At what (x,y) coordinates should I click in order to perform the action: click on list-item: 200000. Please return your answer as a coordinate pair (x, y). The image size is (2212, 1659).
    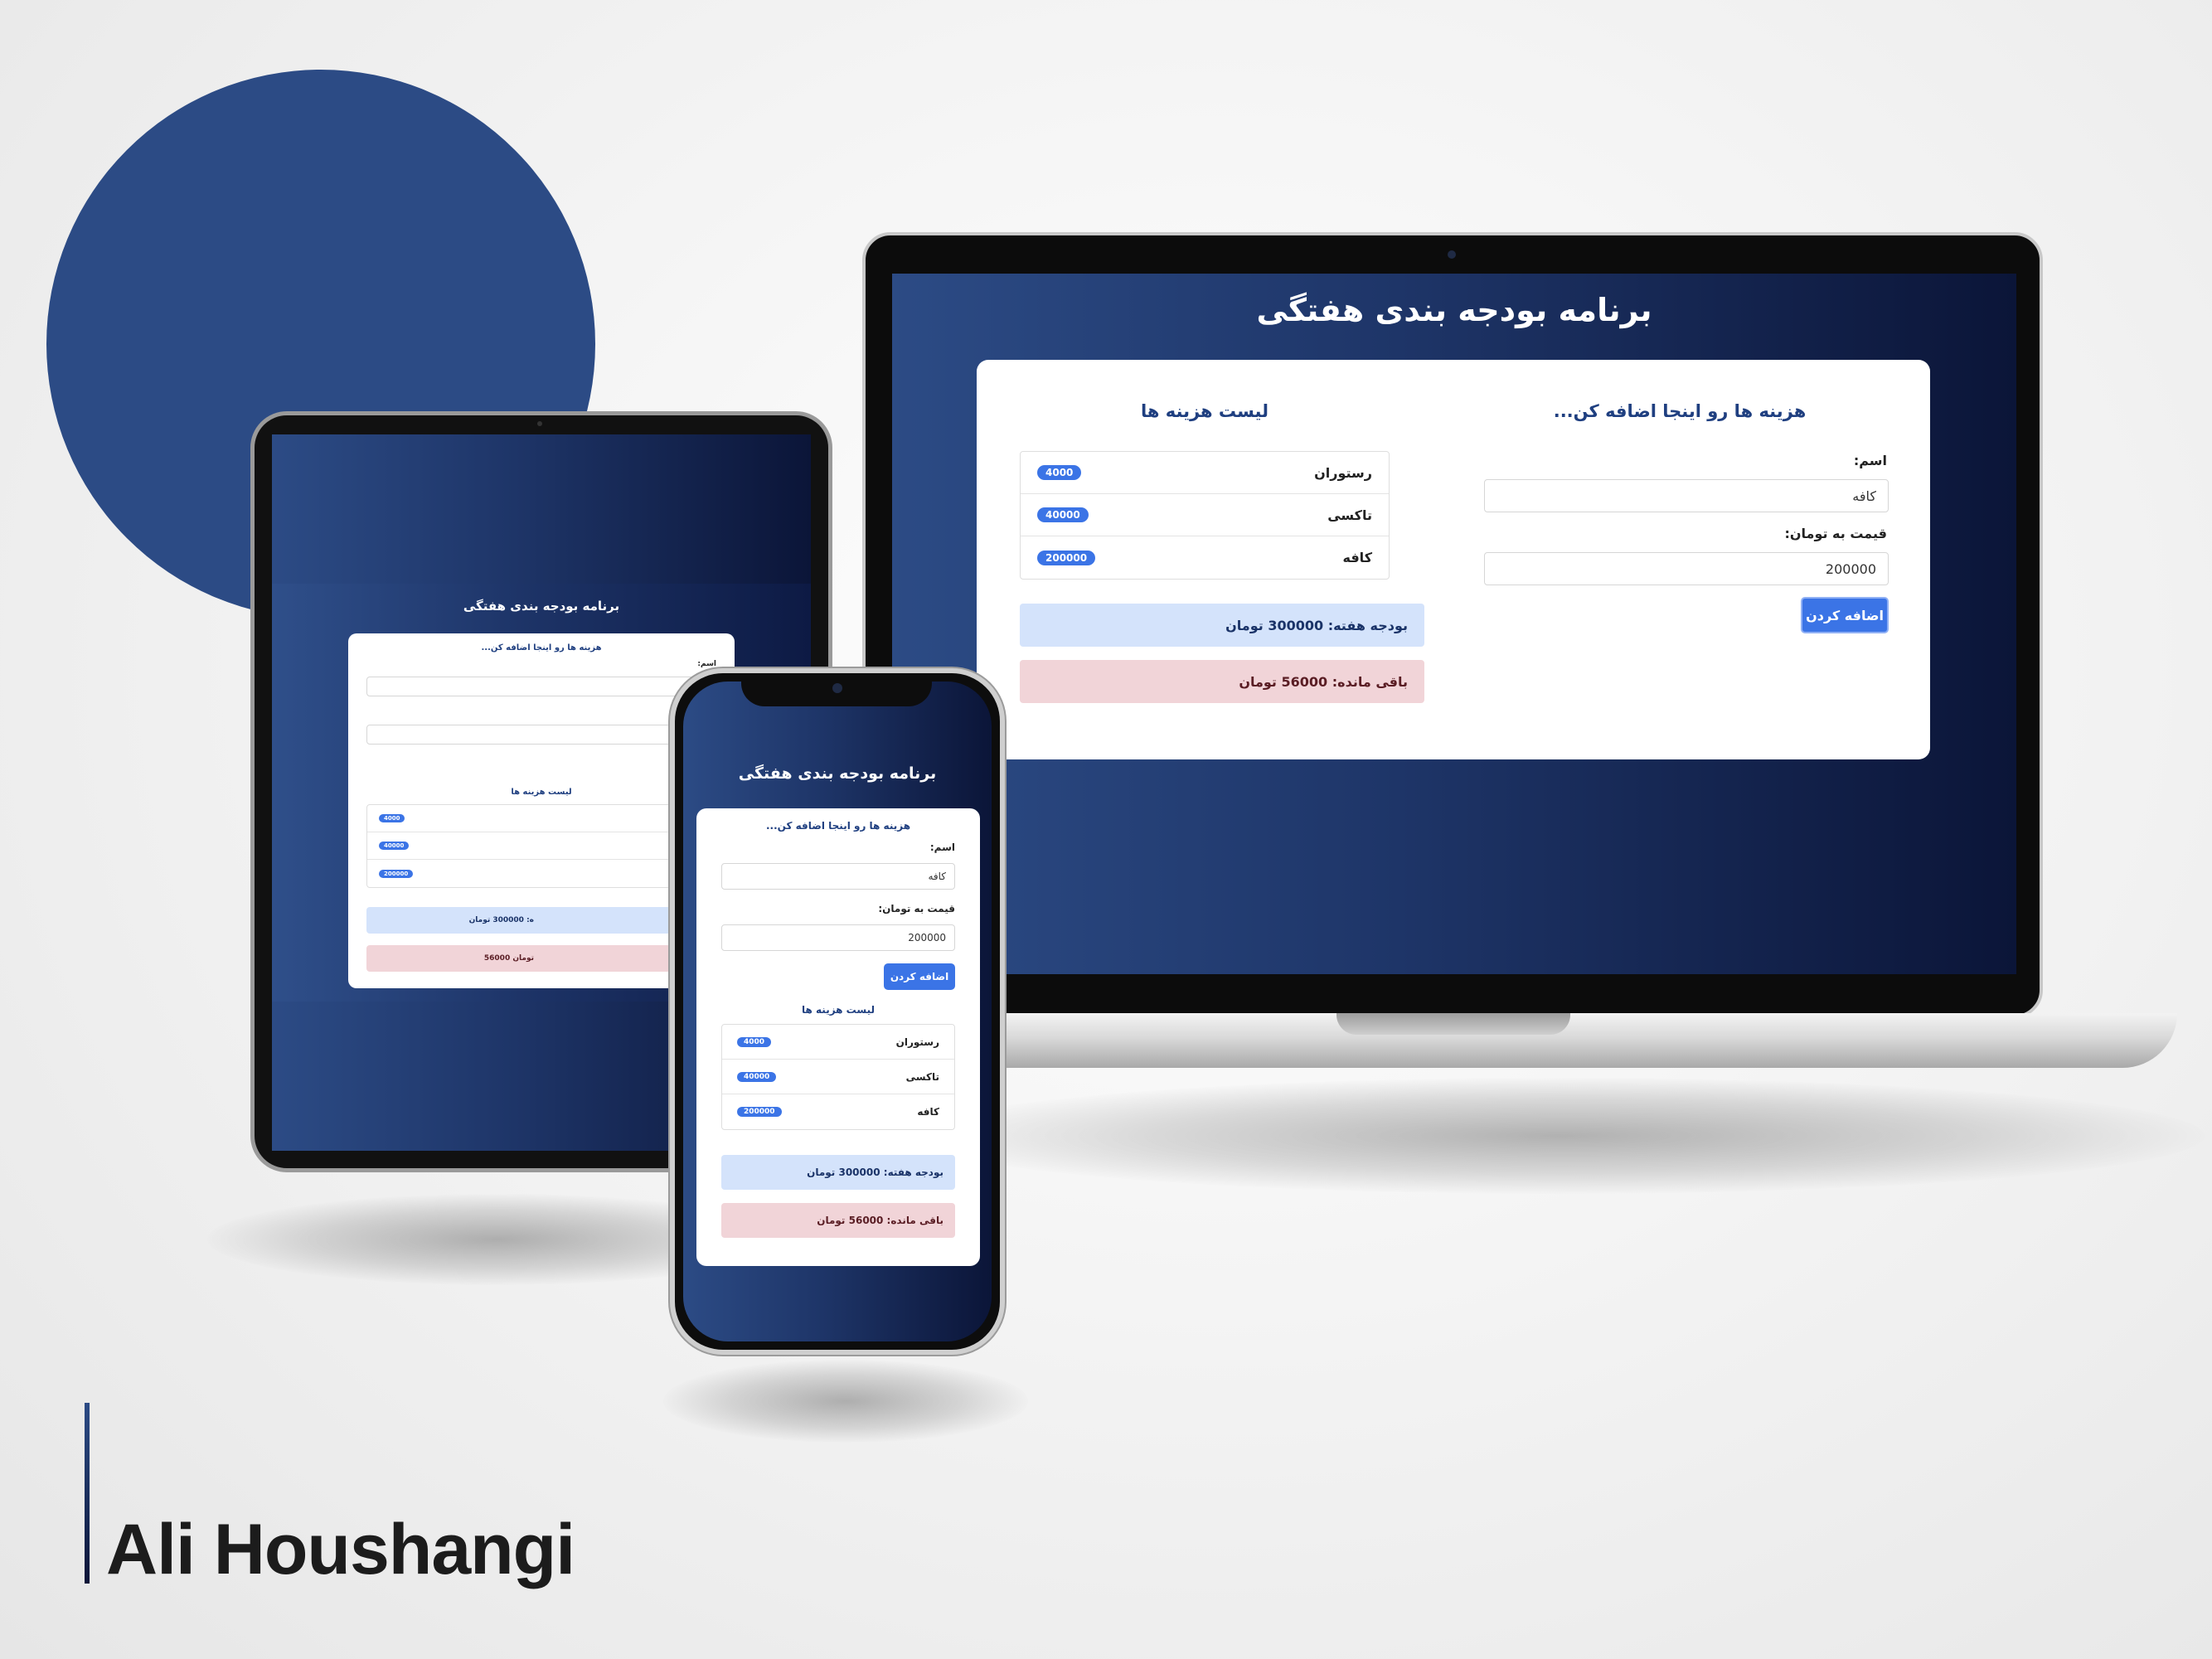
    Looking at the image, I should click on (541, 873).